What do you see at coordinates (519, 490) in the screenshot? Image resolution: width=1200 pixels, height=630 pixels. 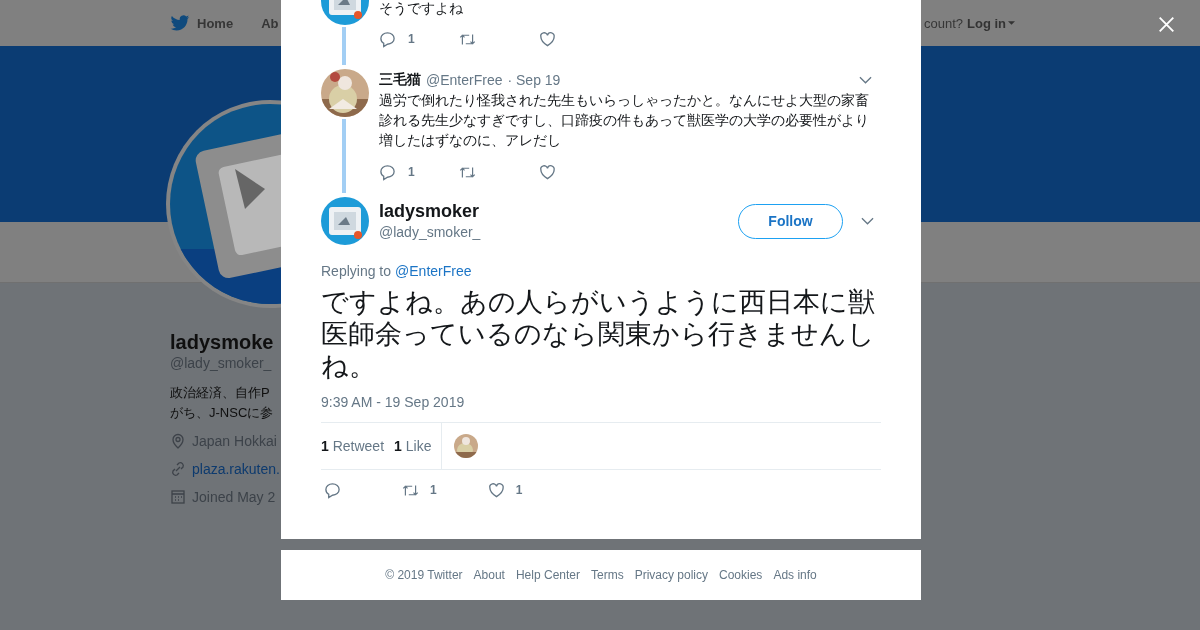 I see `like-count: 1` at bounding box center [519, 490].